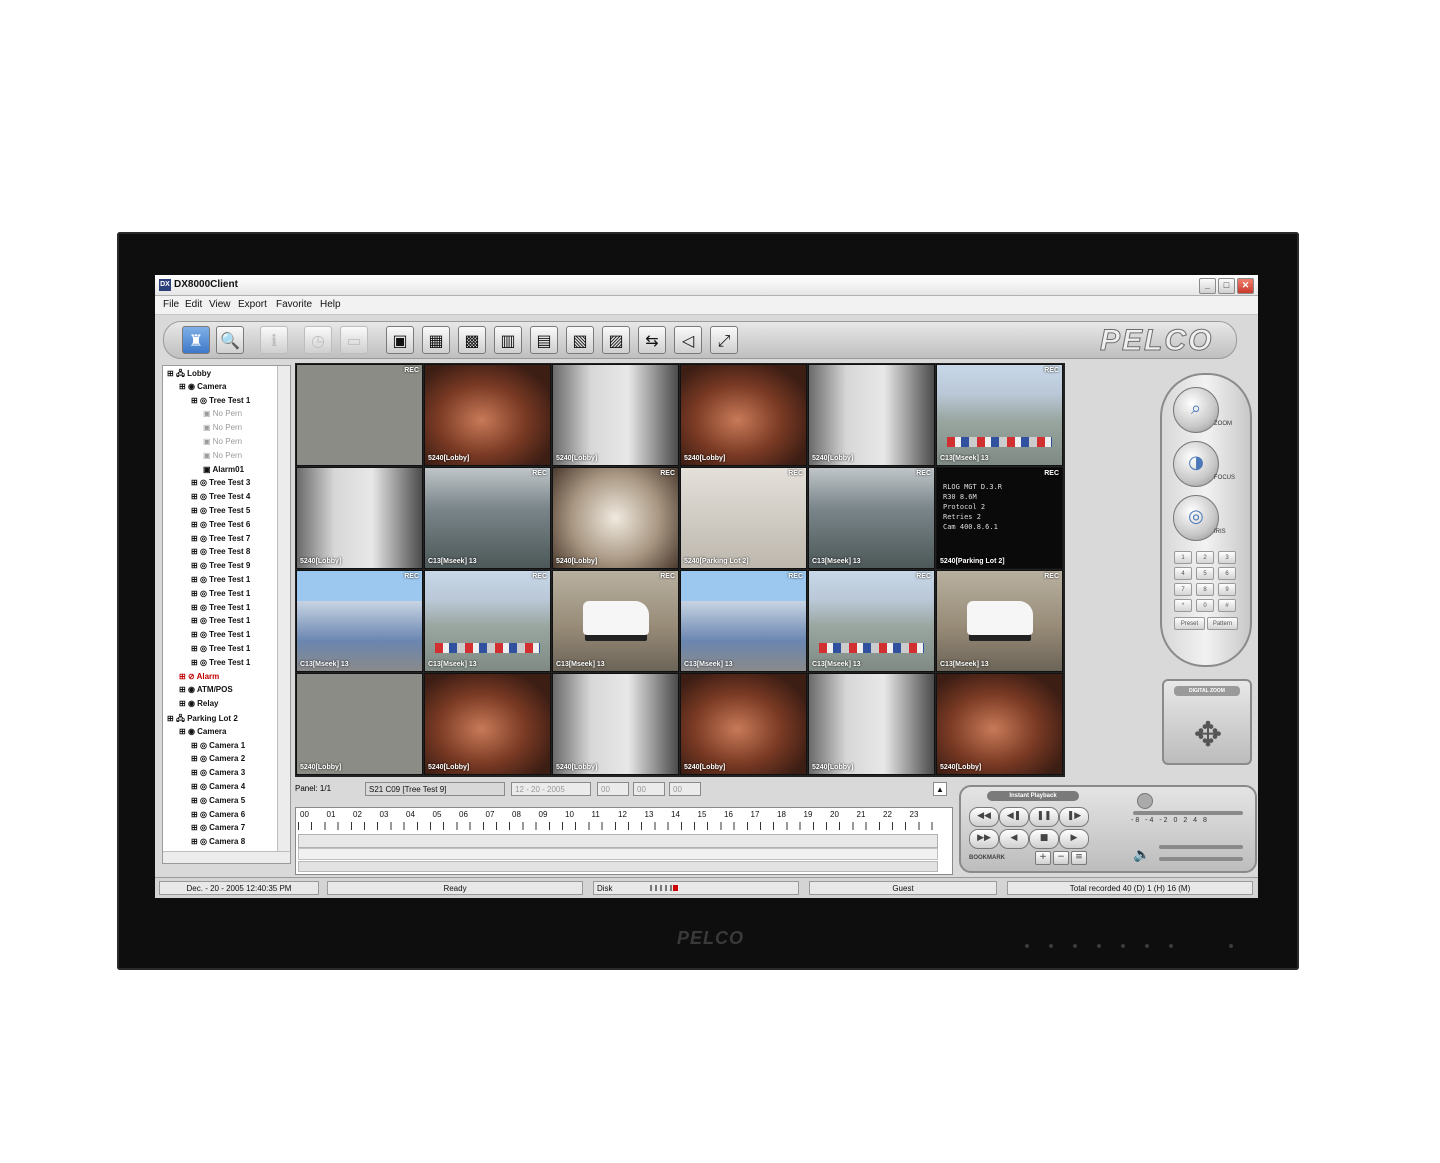 This screenshot has width=1440, height=1163. Describe the element at coordinates (743, 518) in the screenshot. I see `video-tile: 5240[Parking Lot 2] REC` at that location.